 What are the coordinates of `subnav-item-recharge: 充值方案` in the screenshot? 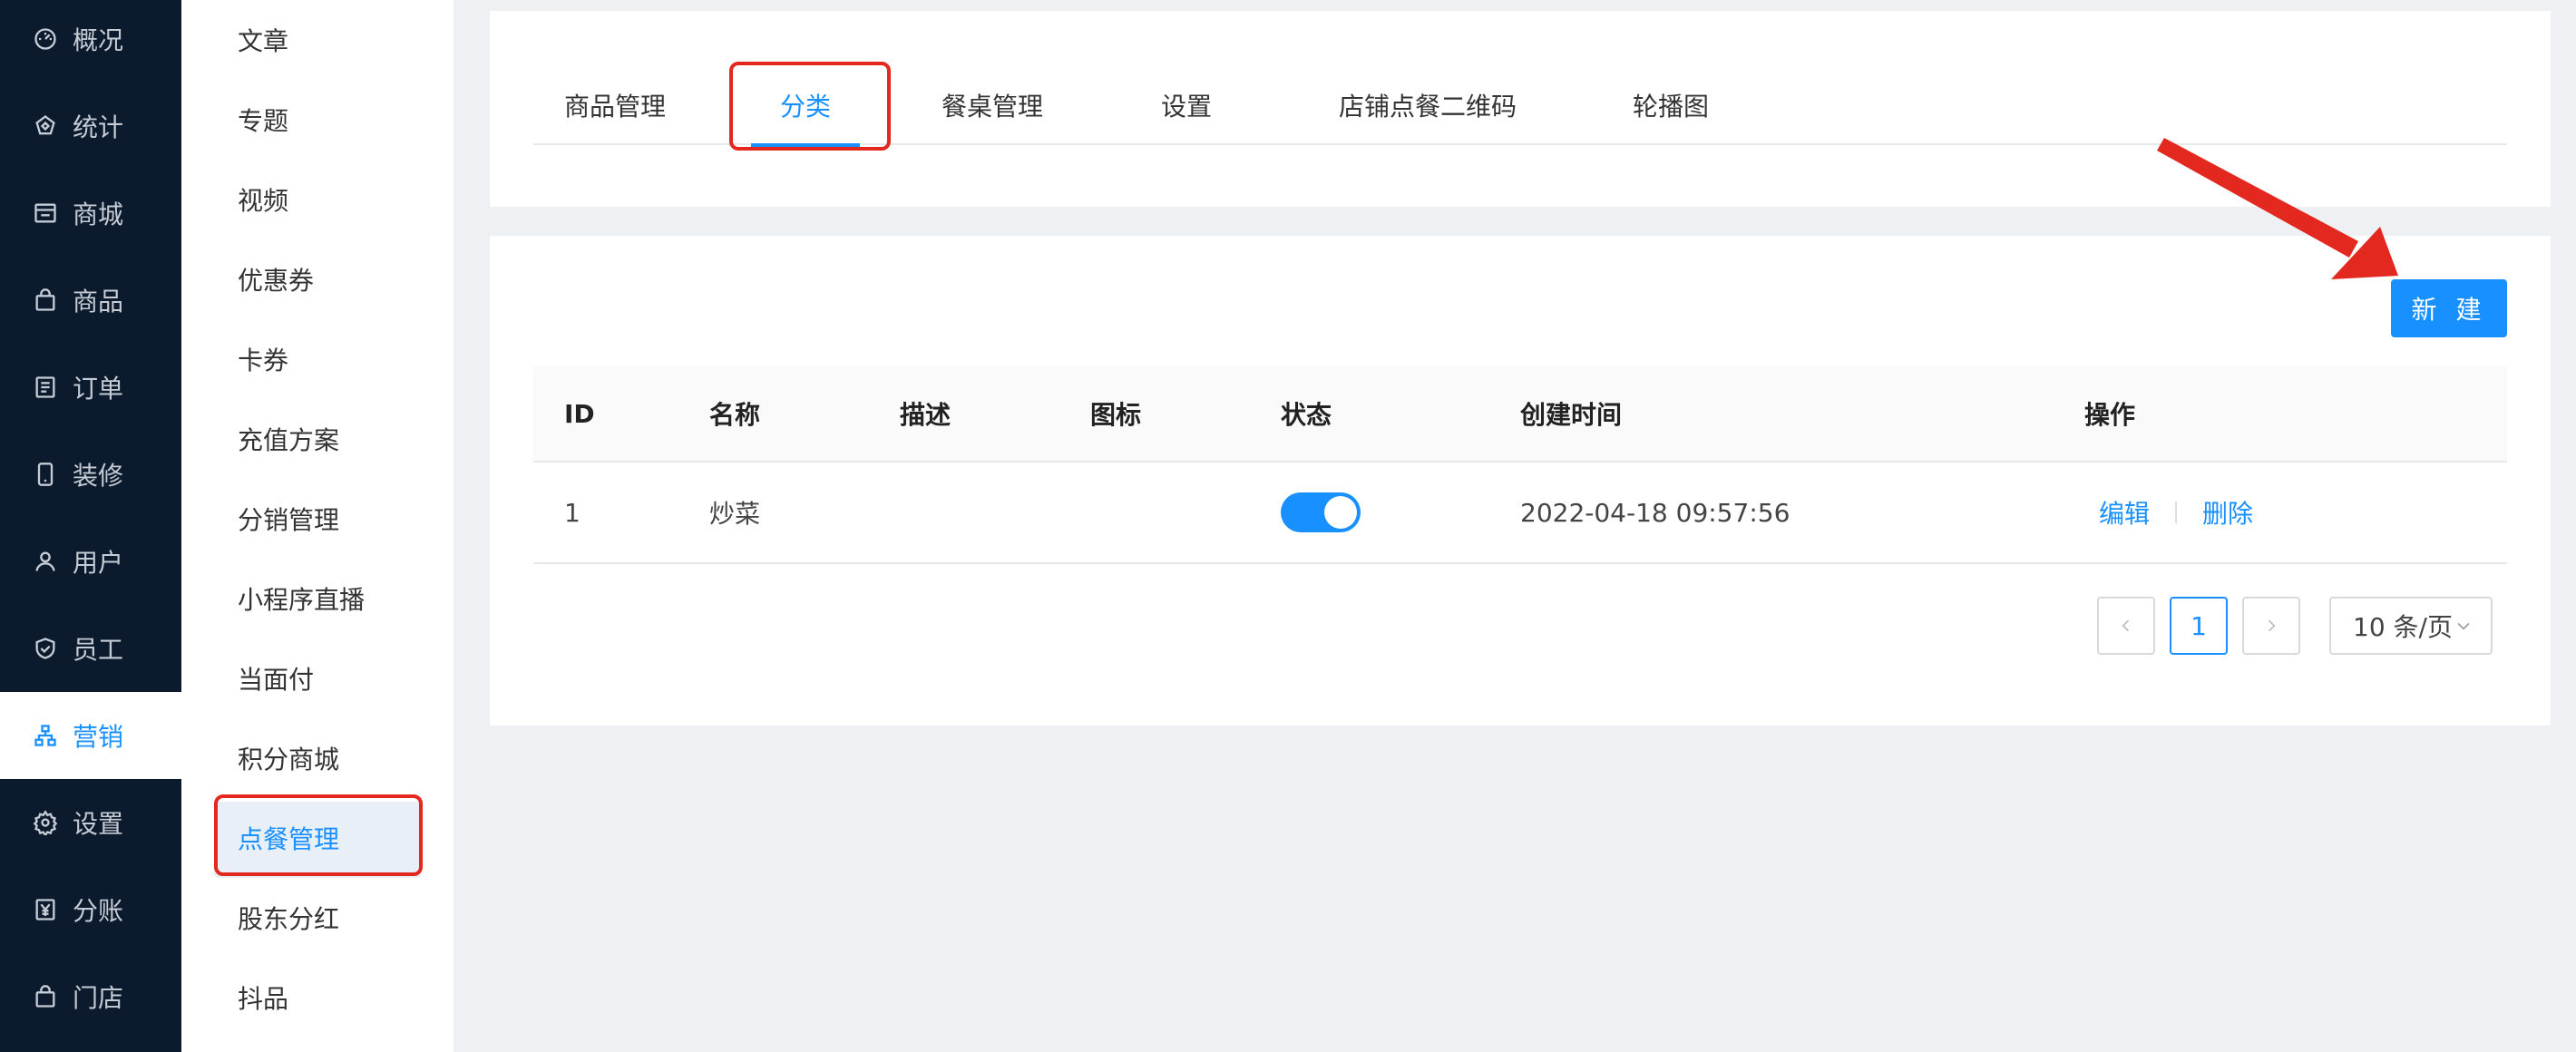 It's located at (317, 439).